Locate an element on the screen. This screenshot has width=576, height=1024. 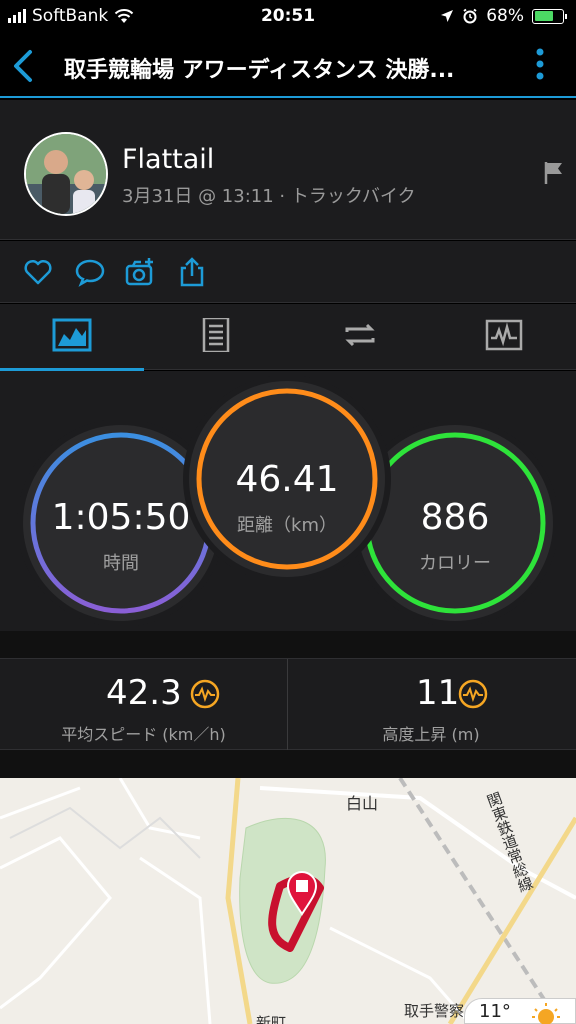
status-bar: SoftBank 20:51 68% is located at coordinates (288, 17).